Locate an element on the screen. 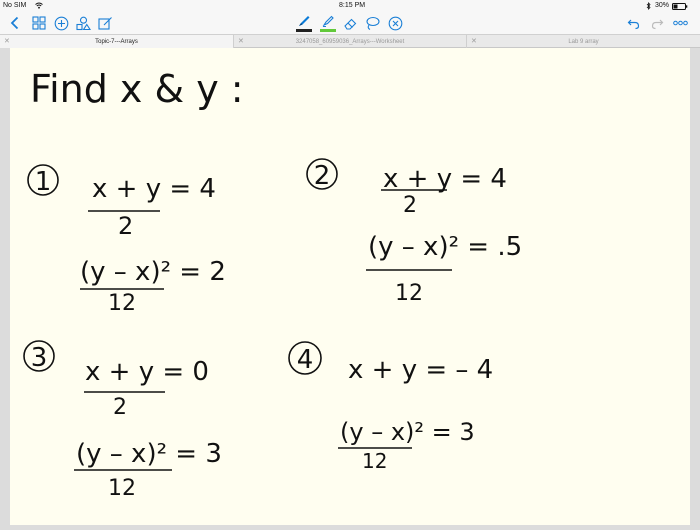 This screenshot has height=530, width=700. equation-2: (y – x)² = 2 is located at coordinates (153, 272).